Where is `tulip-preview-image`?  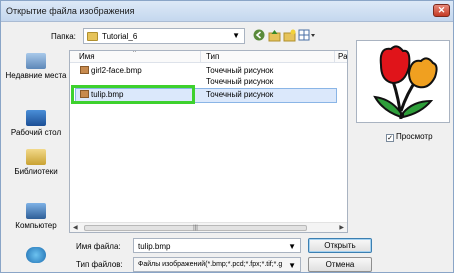
tulip-preview-image is located at coordinates (405, 82).